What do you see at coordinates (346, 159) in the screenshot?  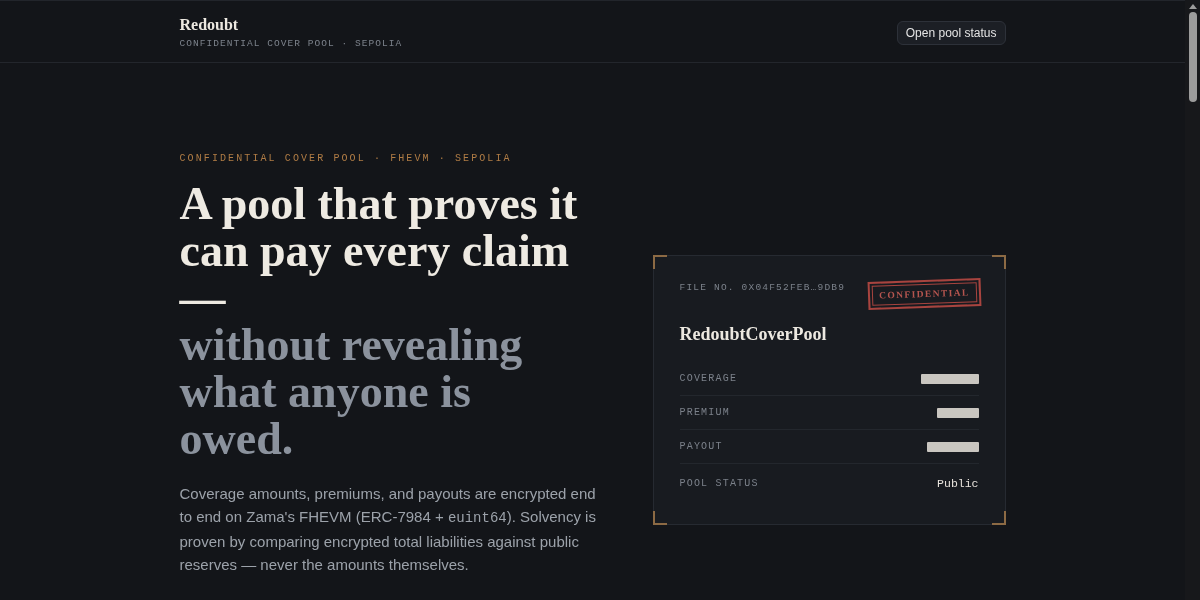 I see `eyebrow-label: CONFIDENTIAL COVER POOL · FHEVM · SEPOLIA` at bounding box center [346, 159].